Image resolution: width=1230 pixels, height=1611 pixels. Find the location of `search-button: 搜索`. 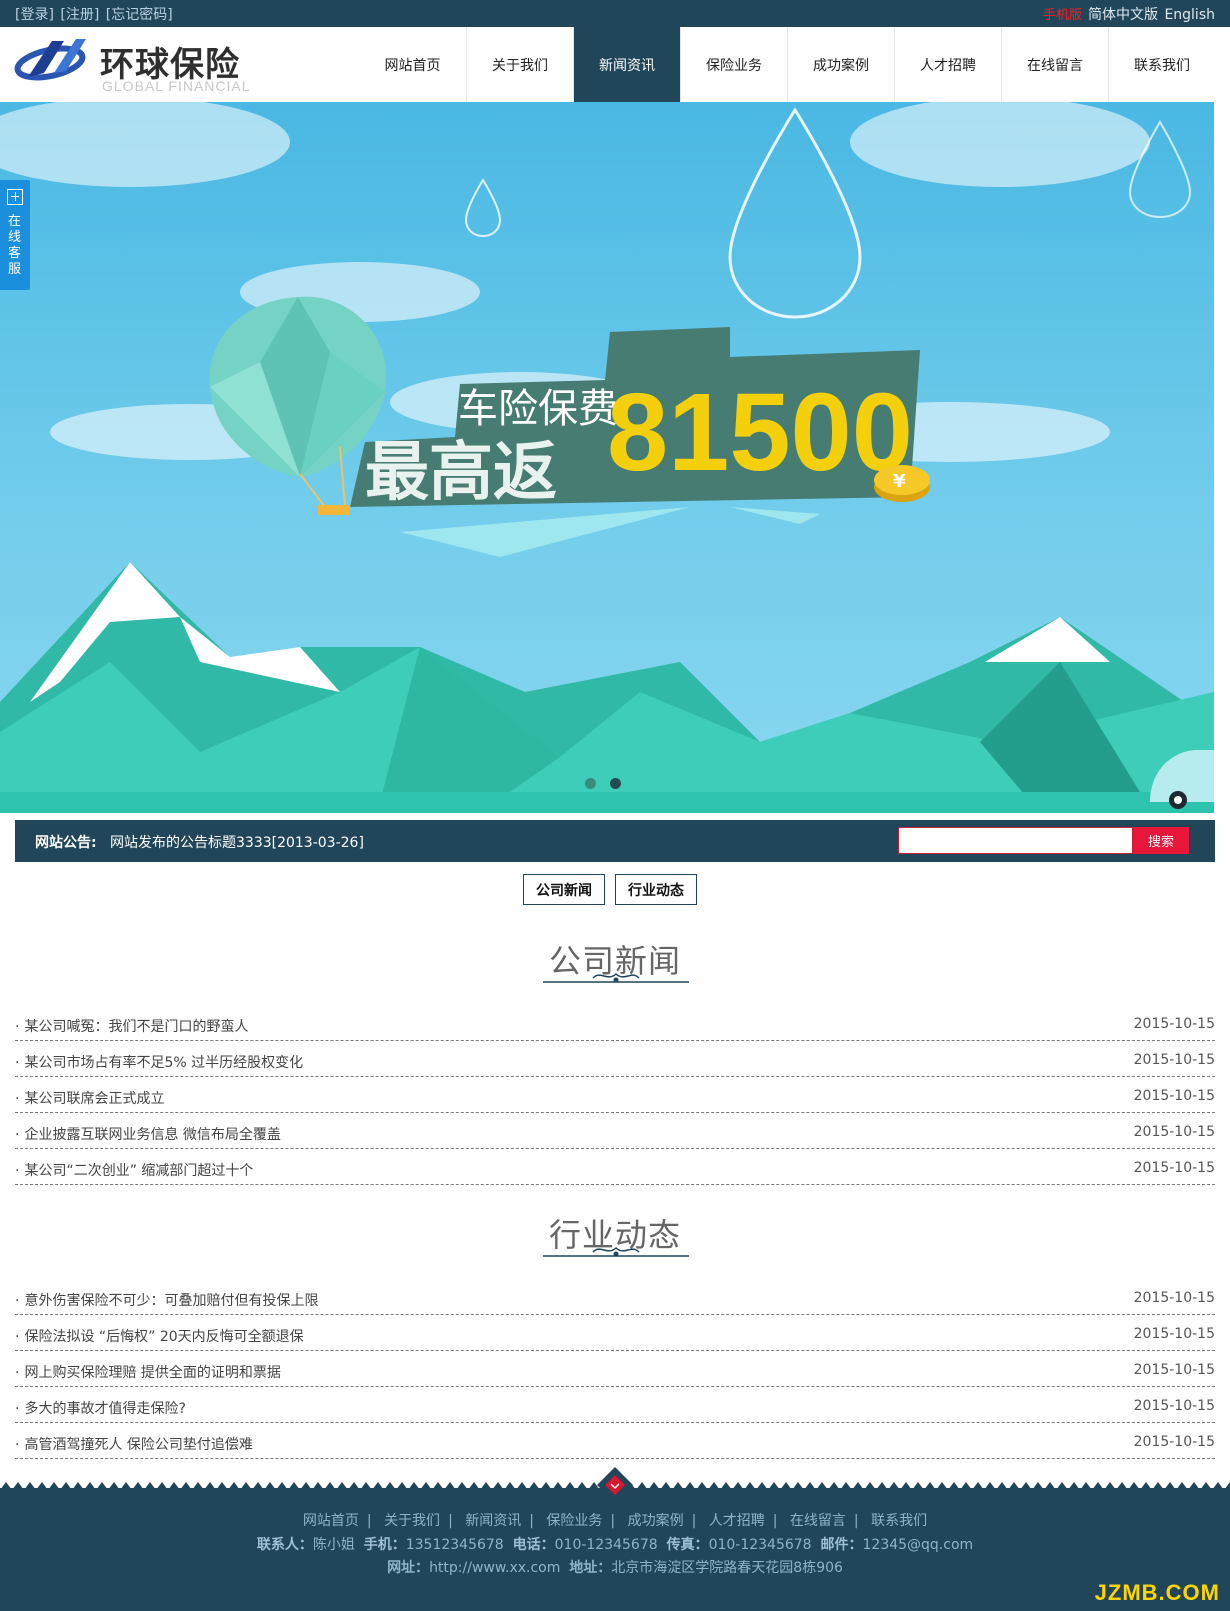

search-button: 搜索 is located at coordinates (1161, 840).